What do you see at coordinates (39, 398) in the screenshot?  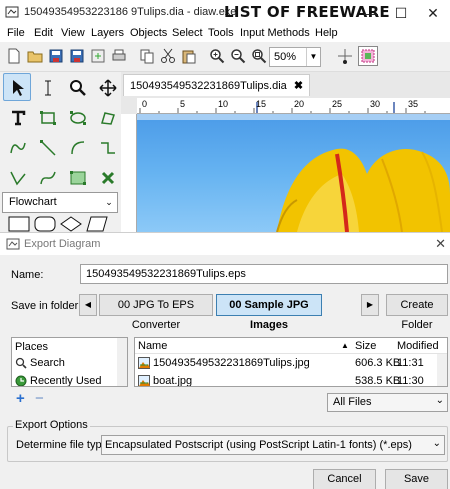 I see `remove-place-icon: −` at bounding box center [39, 398].